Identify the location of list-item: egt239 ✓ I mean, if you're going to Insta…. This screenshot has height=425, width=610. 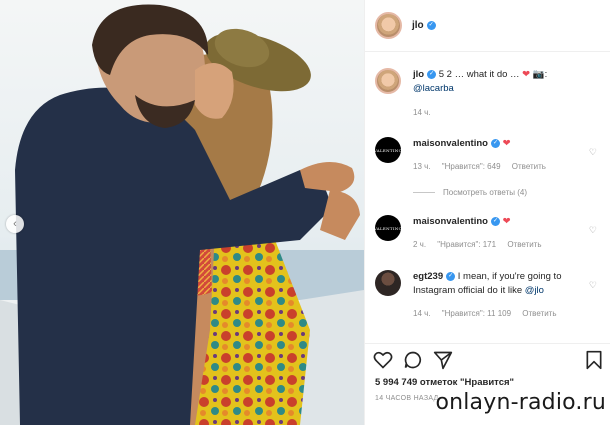
(489, 295).